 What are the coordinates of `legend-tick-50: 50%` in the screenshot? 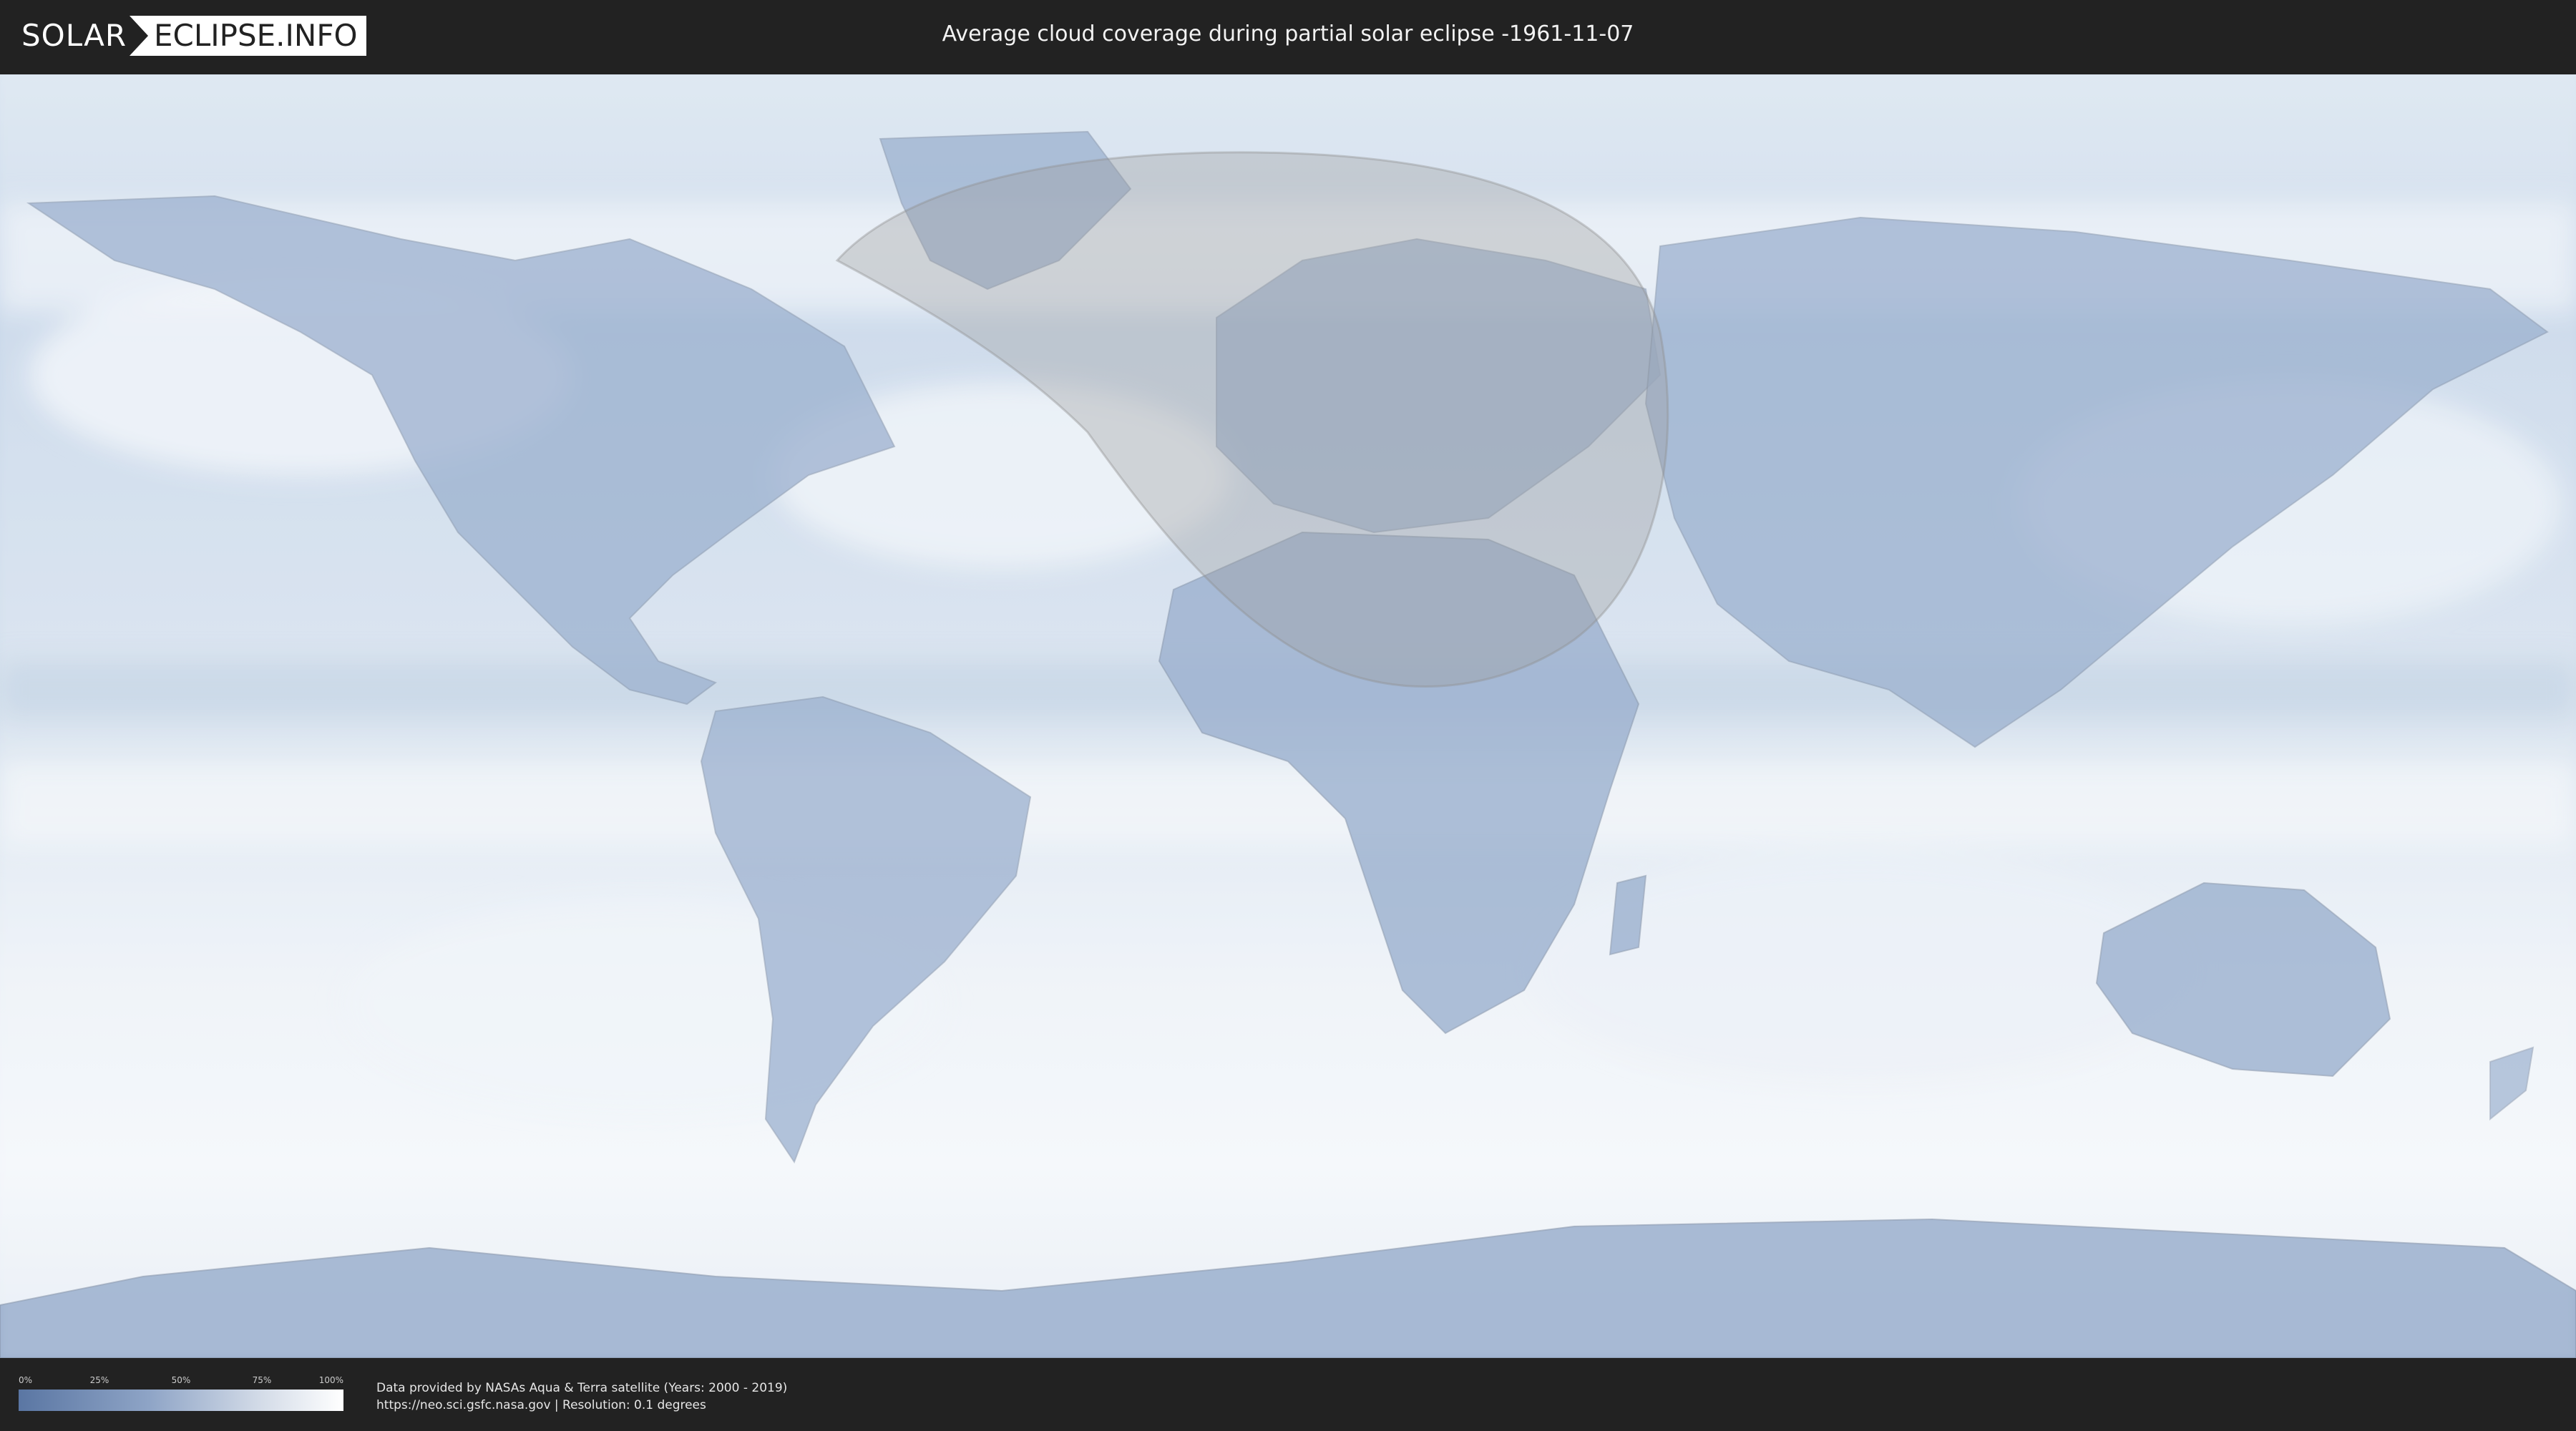 It's located at (181, 1380).